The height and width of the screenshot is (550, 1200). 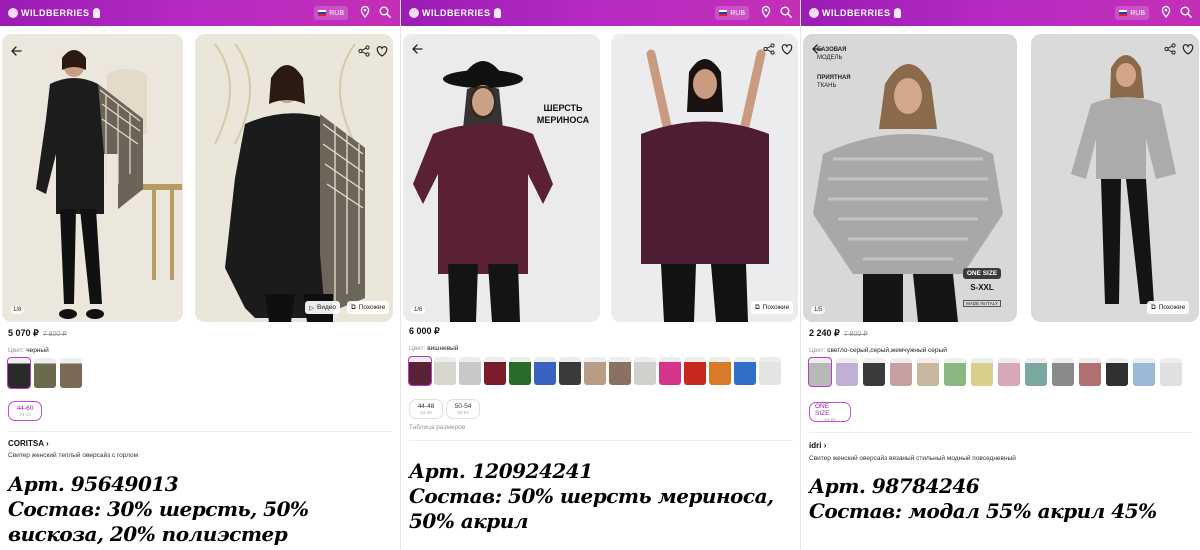 I want to click on size-option: ONE SIZE 44-56, so click(x=830, y=412).